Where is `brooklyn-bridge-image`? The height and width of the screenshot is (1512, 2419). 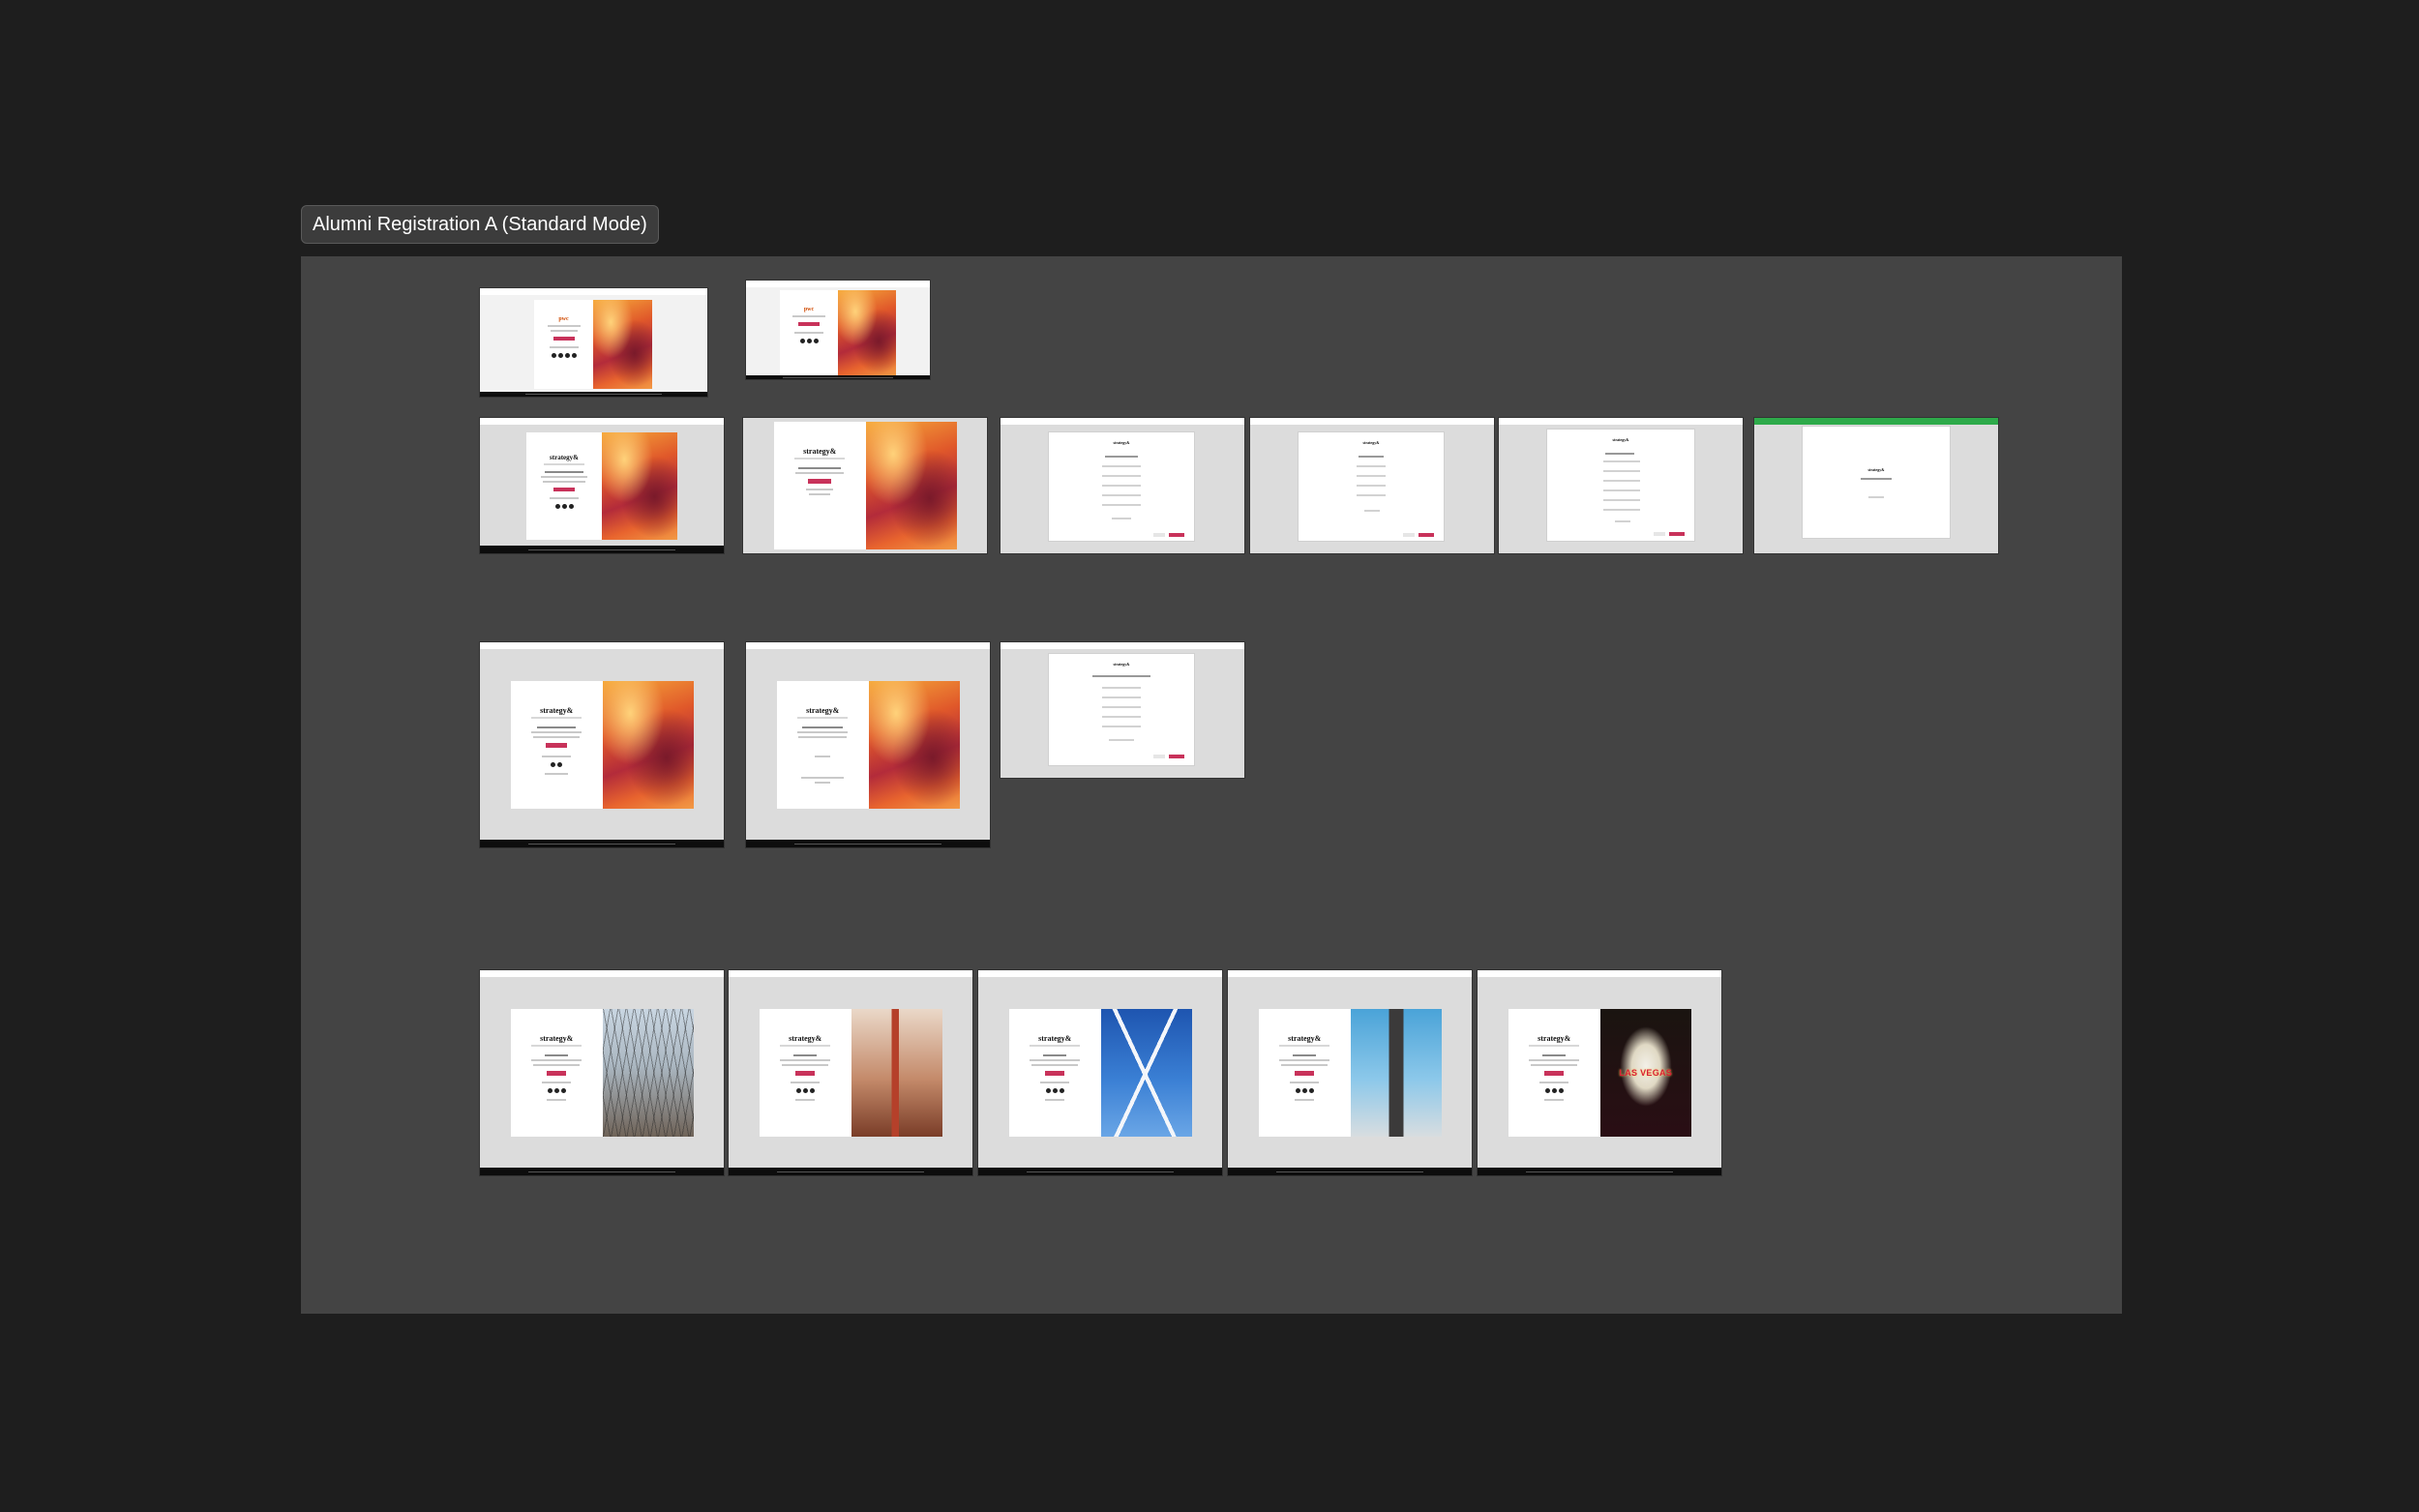
brooklyn-bridge-image is located at coordinates (648, 1073).